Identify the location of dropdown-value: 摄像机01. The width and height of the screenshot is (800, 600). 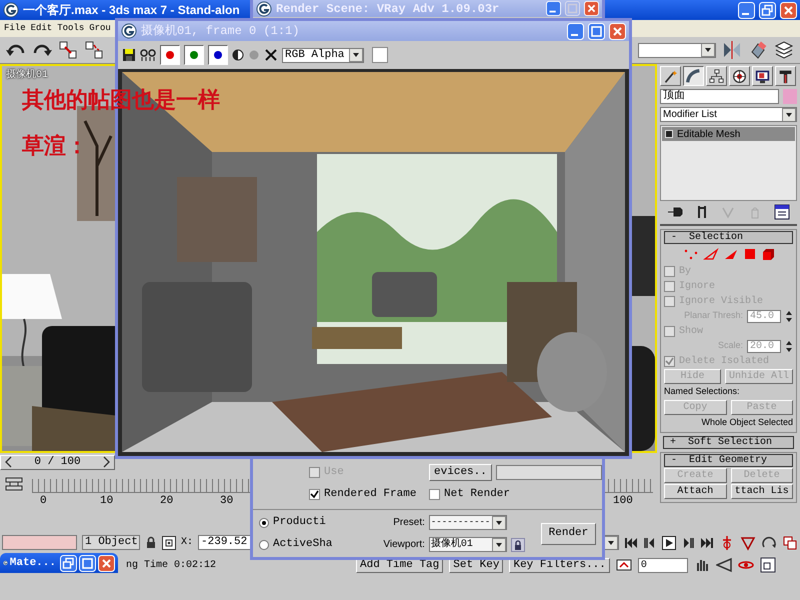
(452, 544).